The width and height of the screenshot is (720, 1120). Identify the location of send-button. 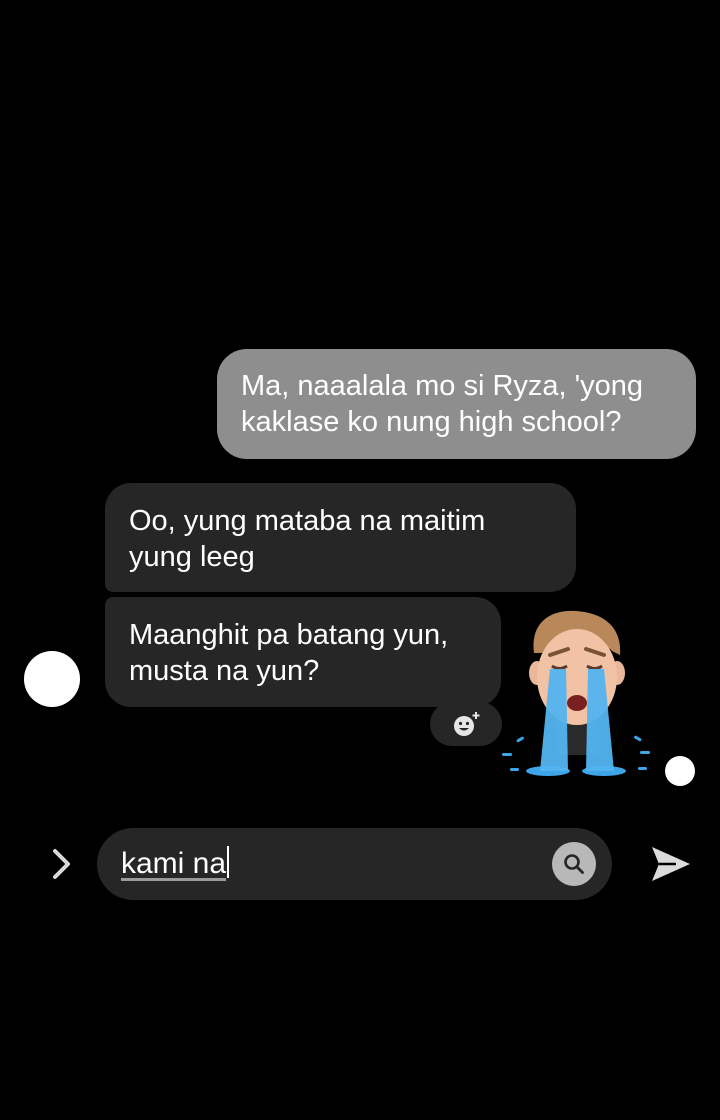
(670, 864).